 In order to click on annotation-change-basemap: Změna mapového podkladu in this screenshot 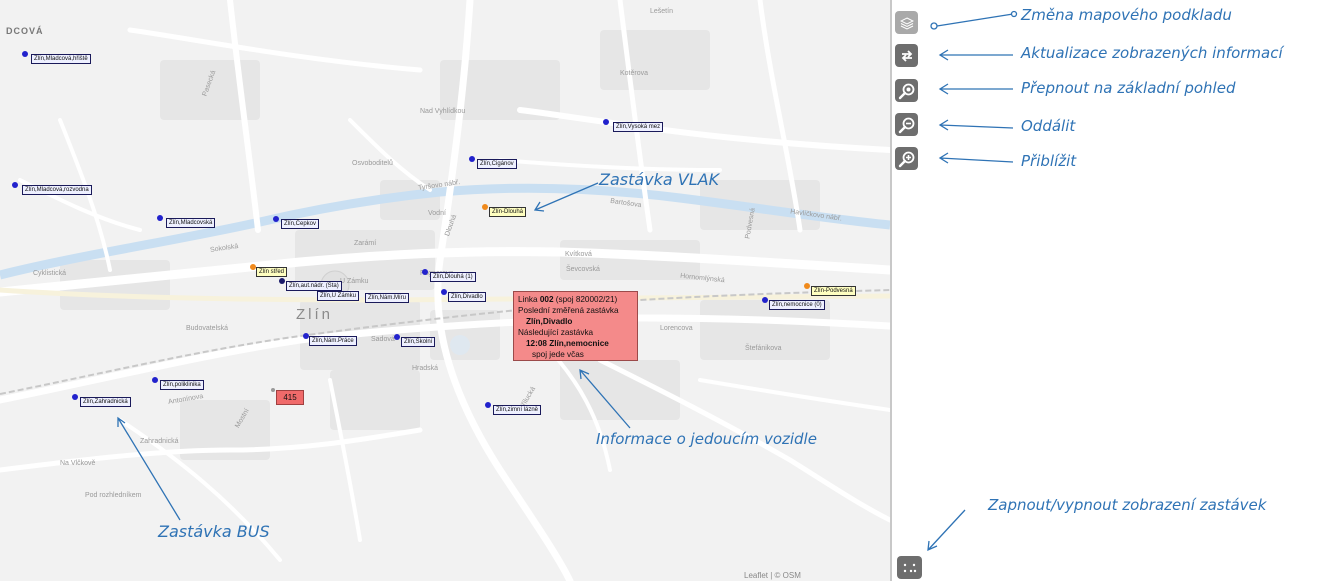, I will do `click(1126, 15)`.